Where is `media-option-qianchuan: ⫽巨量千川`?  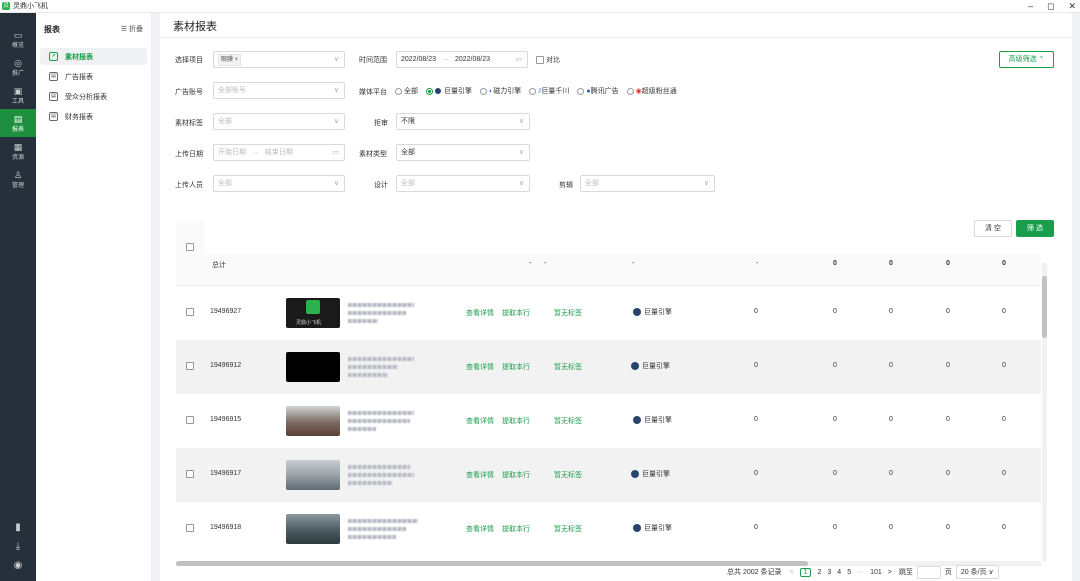 media-option-qianchuan: ⫽巨量千川 is located at coordinates (549, 91).